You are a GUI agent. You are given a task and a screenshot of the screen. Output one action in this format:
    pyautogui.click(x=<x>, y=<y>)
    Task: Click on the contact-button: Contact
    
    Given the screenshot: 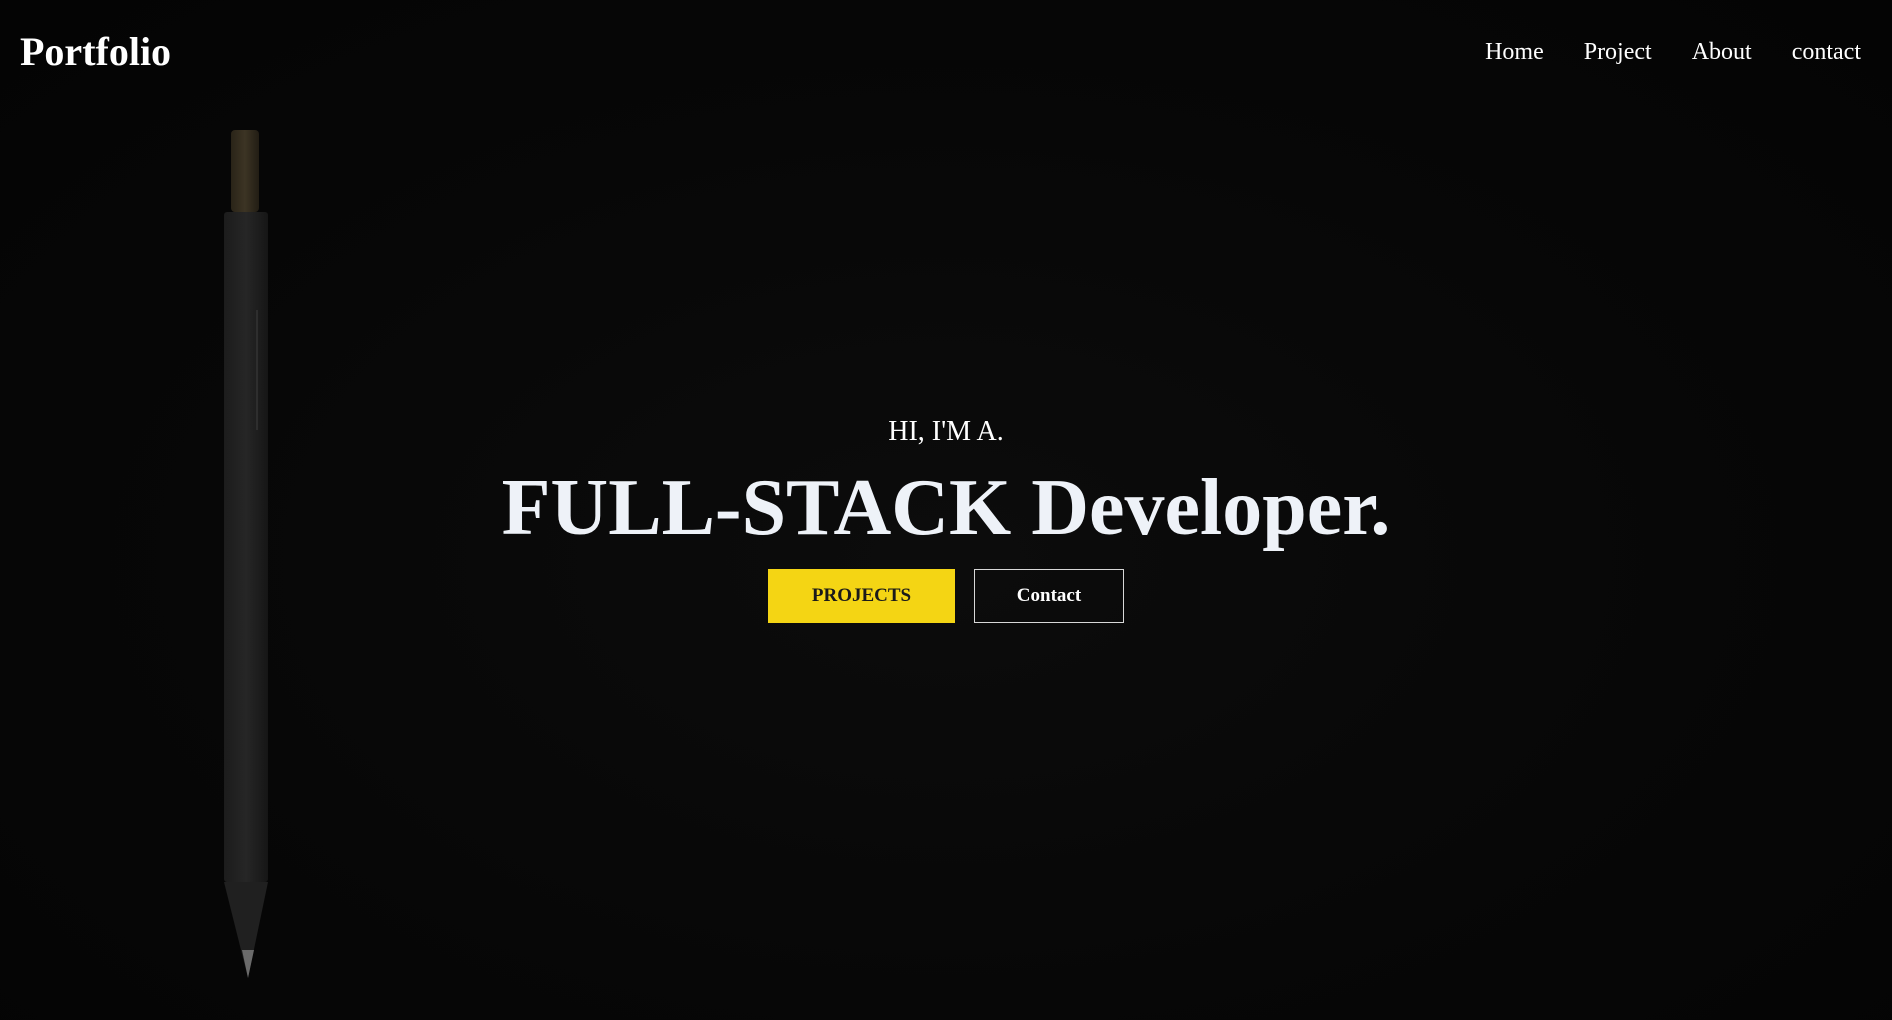 What is the action you would take?
    pyautogui.click(x=1049, y=596)
    